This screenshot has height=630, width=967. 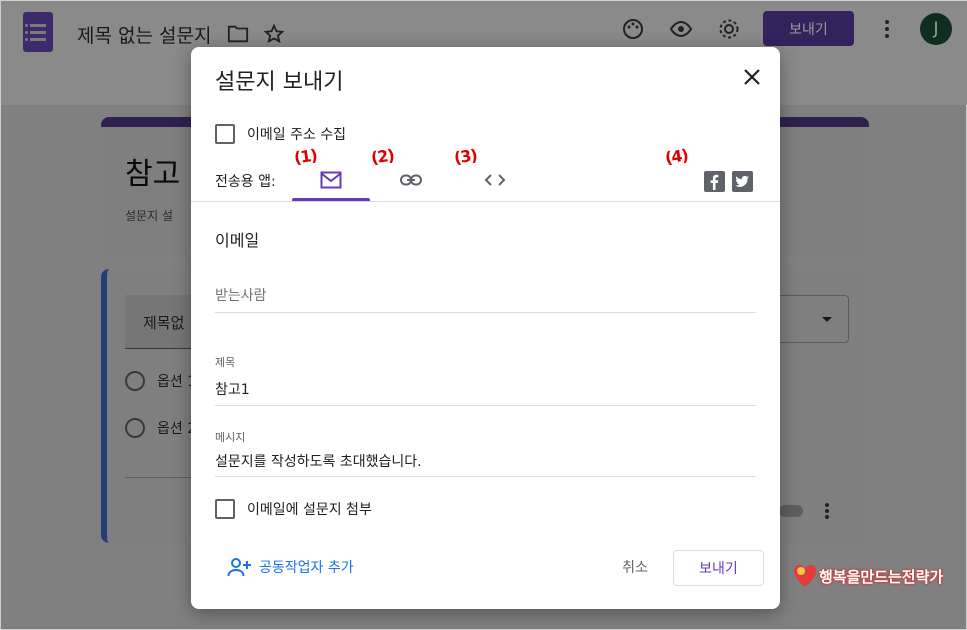 What do you see at coordinates (714, 181) in the screenshot?
I see `facebook-icon` at bounding box center [714, 181].